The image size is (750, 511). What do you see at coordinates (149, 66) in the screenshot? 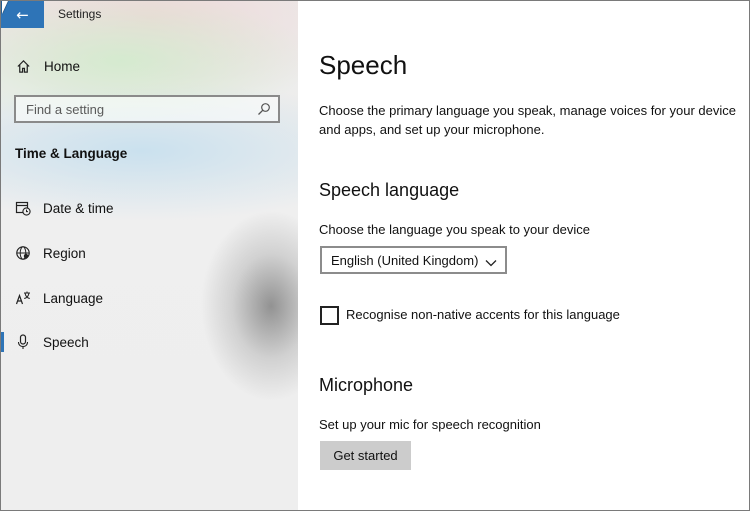
I see `sidebar-item-home: Home` at bounding box center [149, 66].